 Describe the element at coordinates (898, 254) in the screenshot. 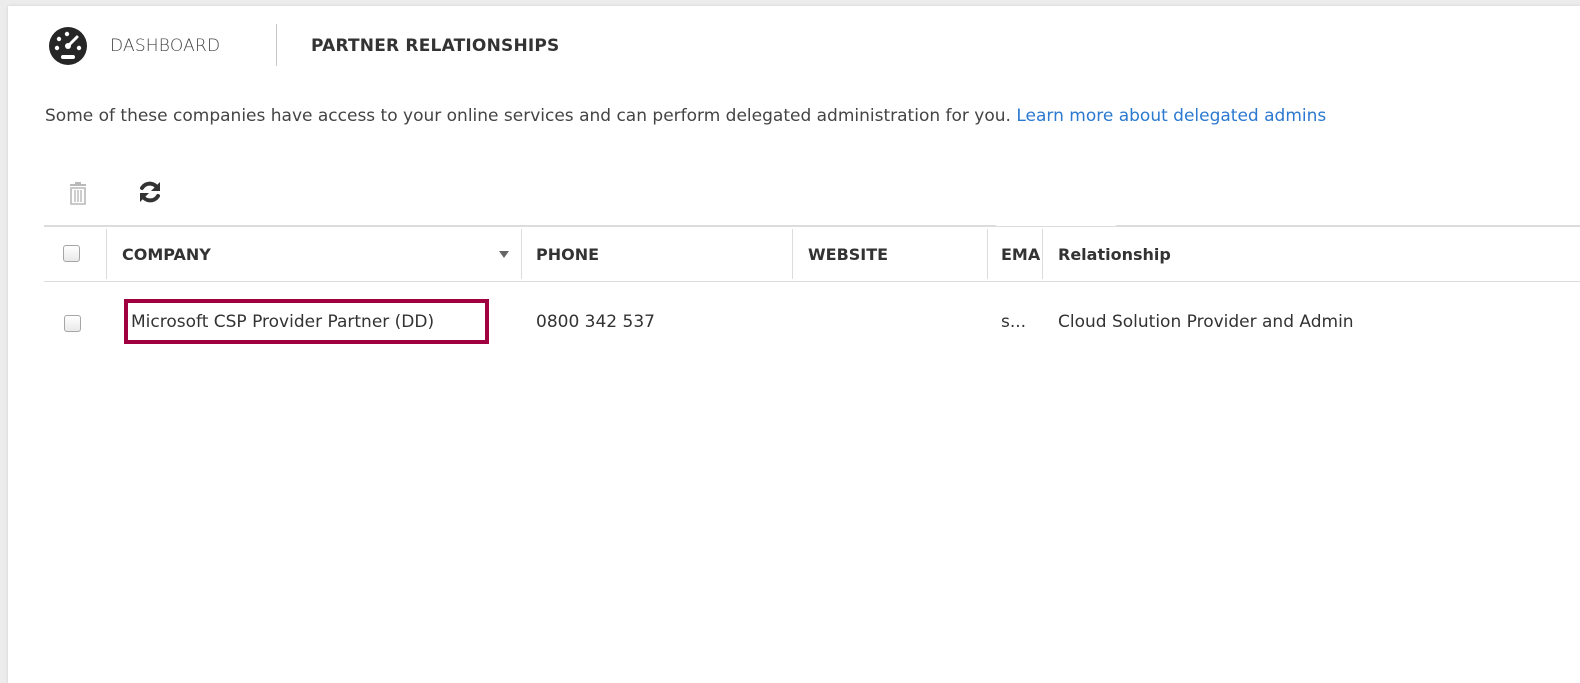

I see `column-header-website: WEBSITE` at that location.